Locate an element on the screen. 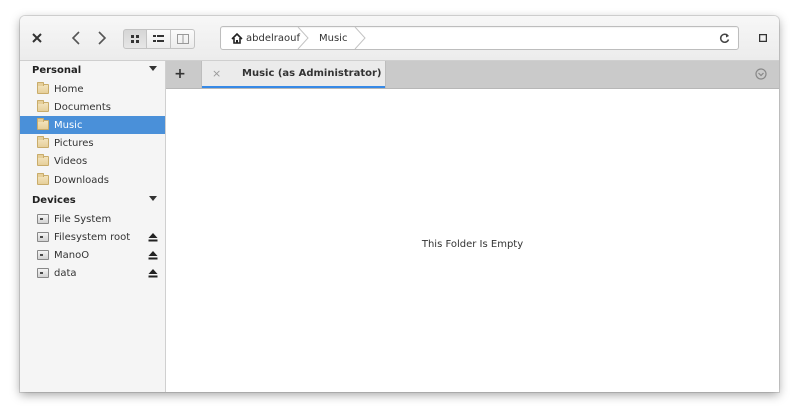 The image size is (799, 414). sidebar-item-label: Filesystem root is located at coordinates (92, 237).